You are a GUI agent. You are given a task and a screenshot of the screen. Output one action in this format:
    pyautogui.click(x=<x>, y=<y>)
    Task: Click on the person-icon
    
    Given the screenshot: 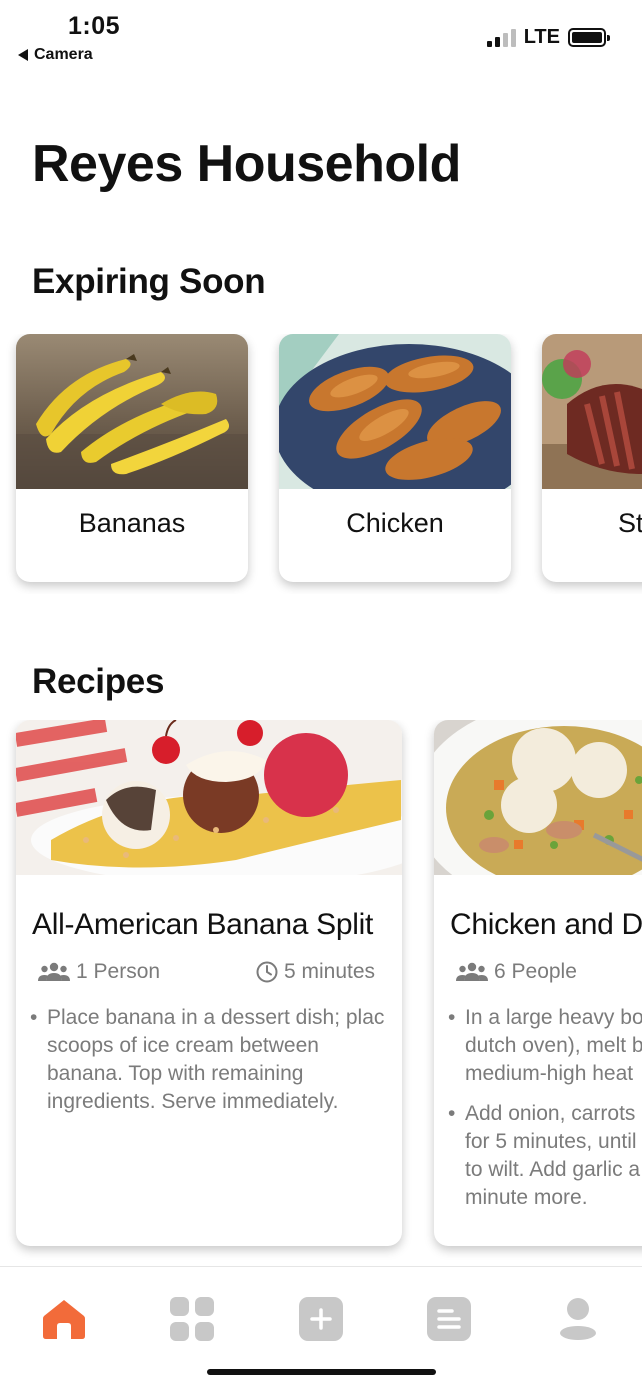 What is the action you would take?
    pyautogui.click(x=578, y=1319)
    